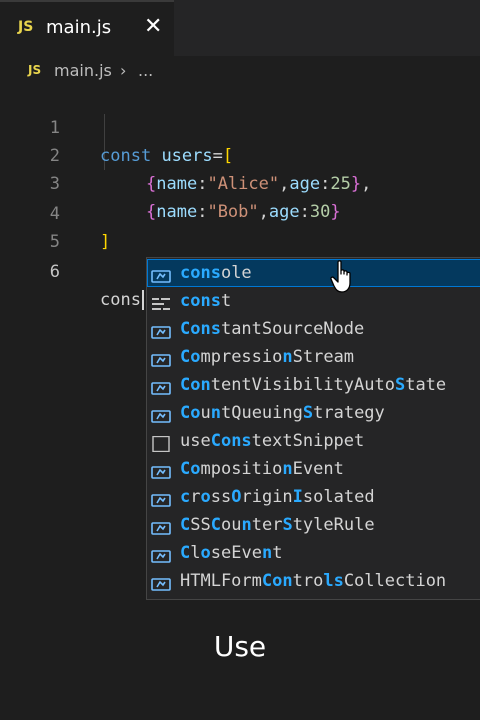  I want to click on suggestion-label: console, so click(216, 273).